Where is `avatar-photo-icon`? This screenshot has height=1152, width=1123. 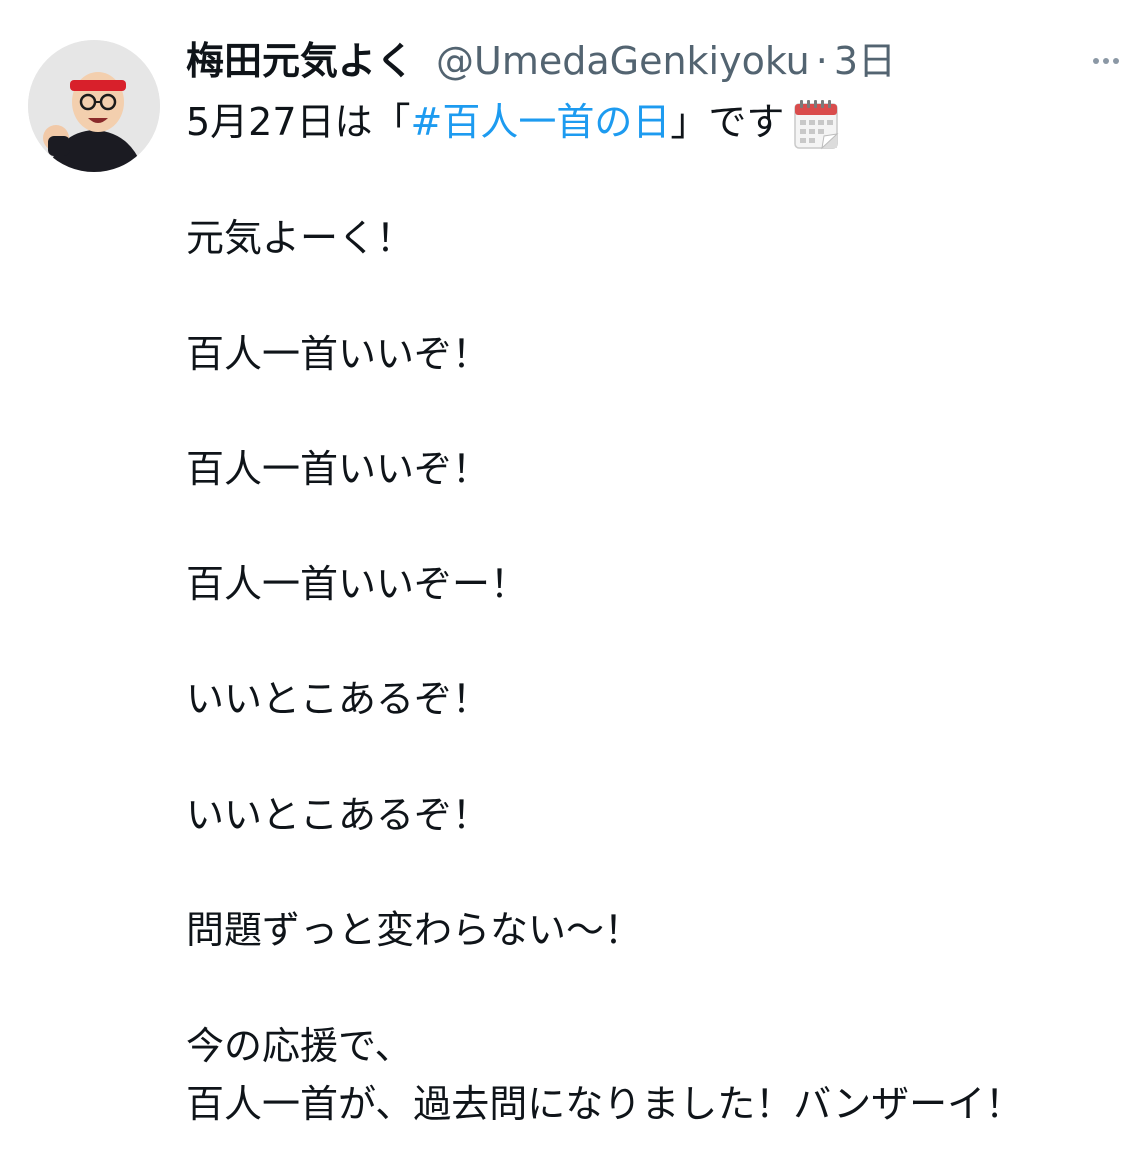
avatar-photo-icon is located at coordinates (94, 106).